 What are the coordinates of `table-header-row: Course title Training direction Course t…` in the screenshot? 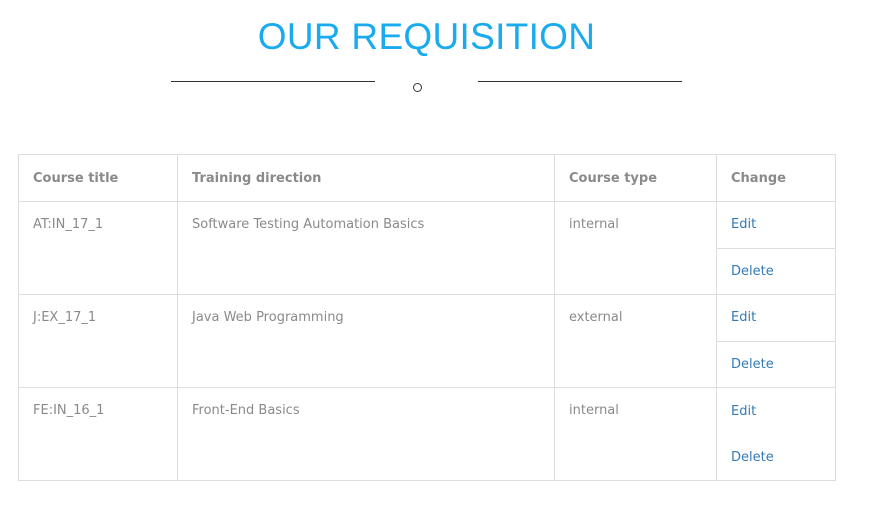 It's located at (427, 178).